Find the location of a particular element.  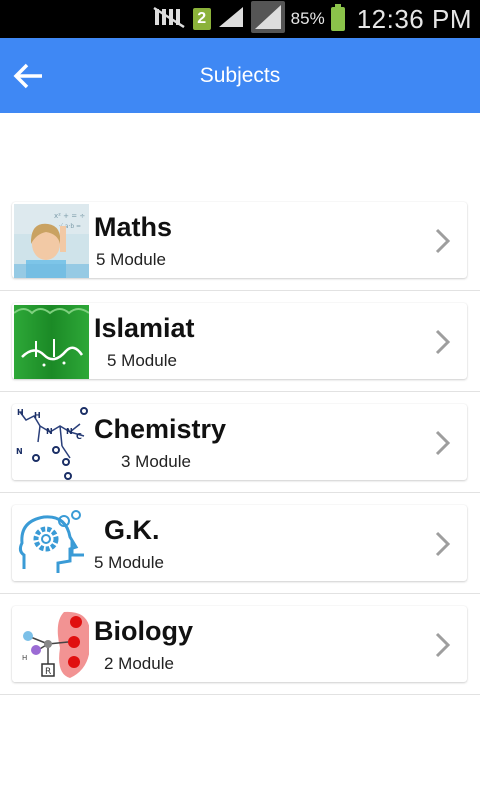

svg-text: R is located at coordinates (48, 672).